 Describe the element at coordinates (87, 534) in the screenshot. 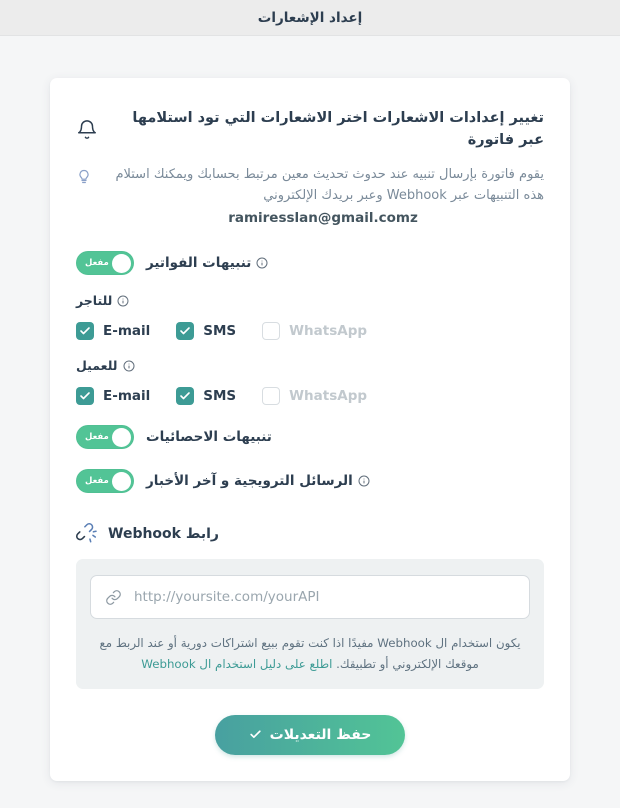

I see `unlink-icon` at that location.